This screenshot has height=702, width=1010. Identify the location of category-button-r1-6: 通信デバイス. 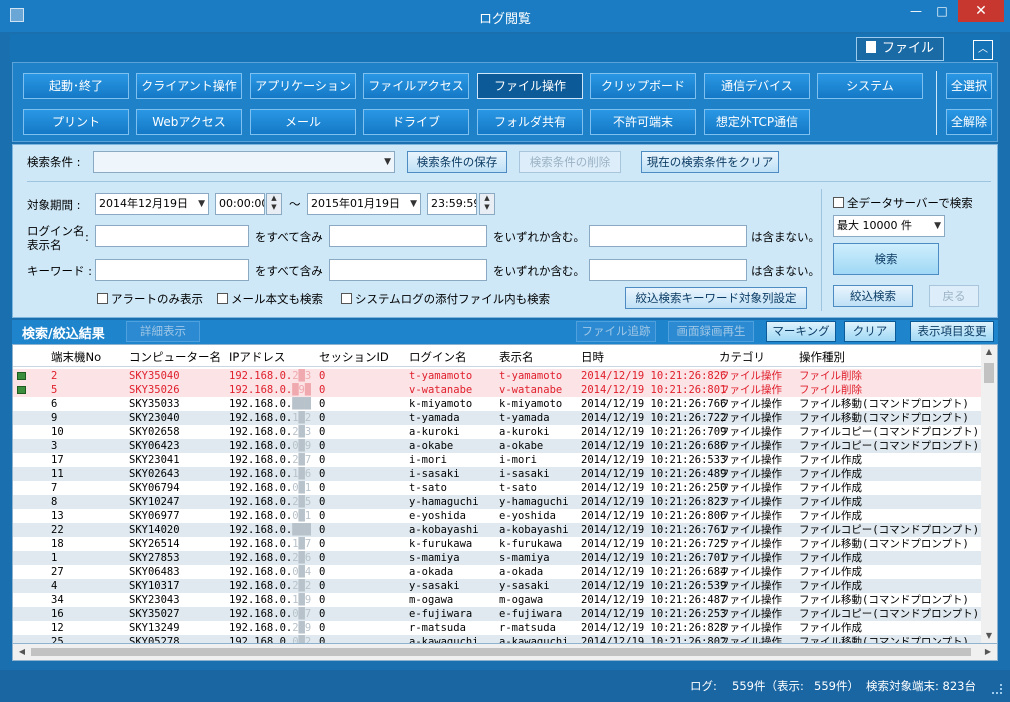
(757, 86).